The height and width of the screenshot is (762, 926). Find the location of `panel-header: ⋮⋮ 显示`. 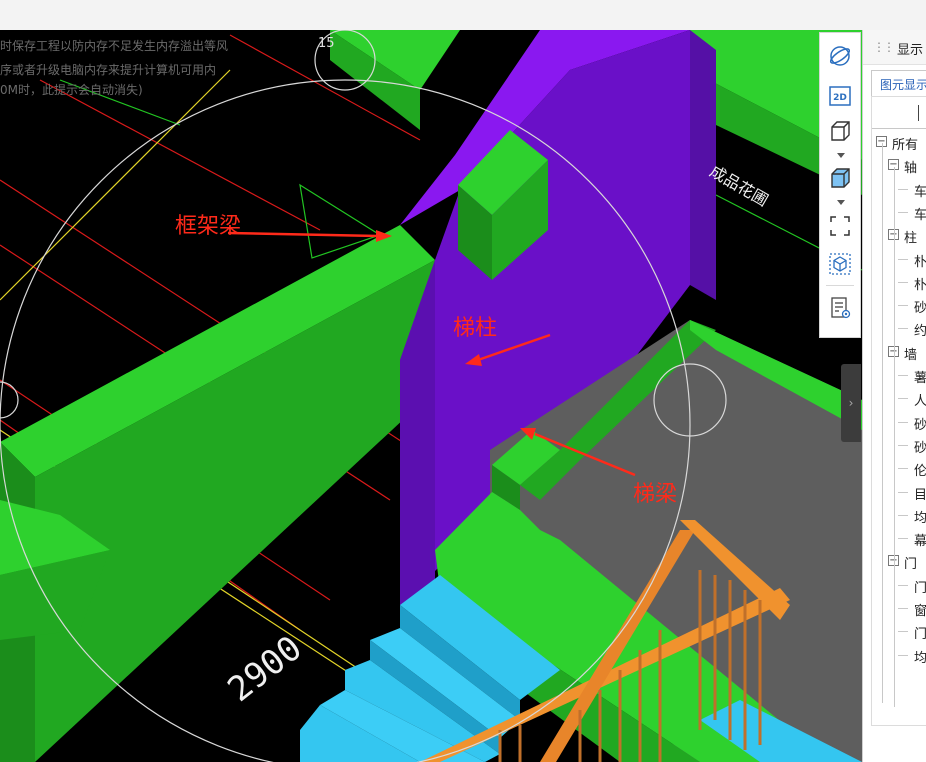

panel-header: ⋮⋮ 显示 is located at coordinates (894, 47).